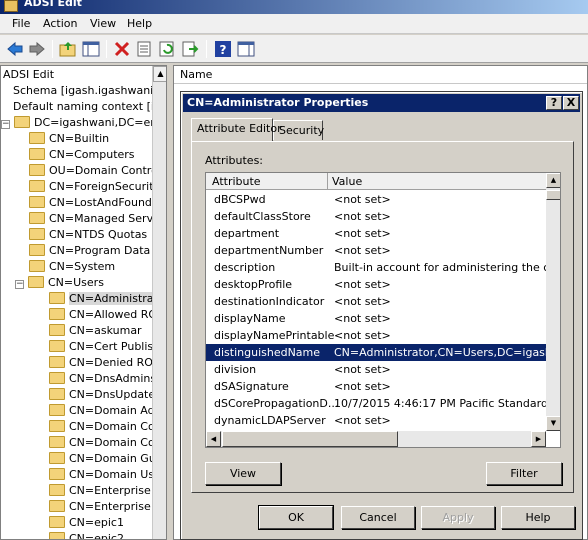  I want to click on scroll-right-arrow-icon: ▶, so click(538, 439).